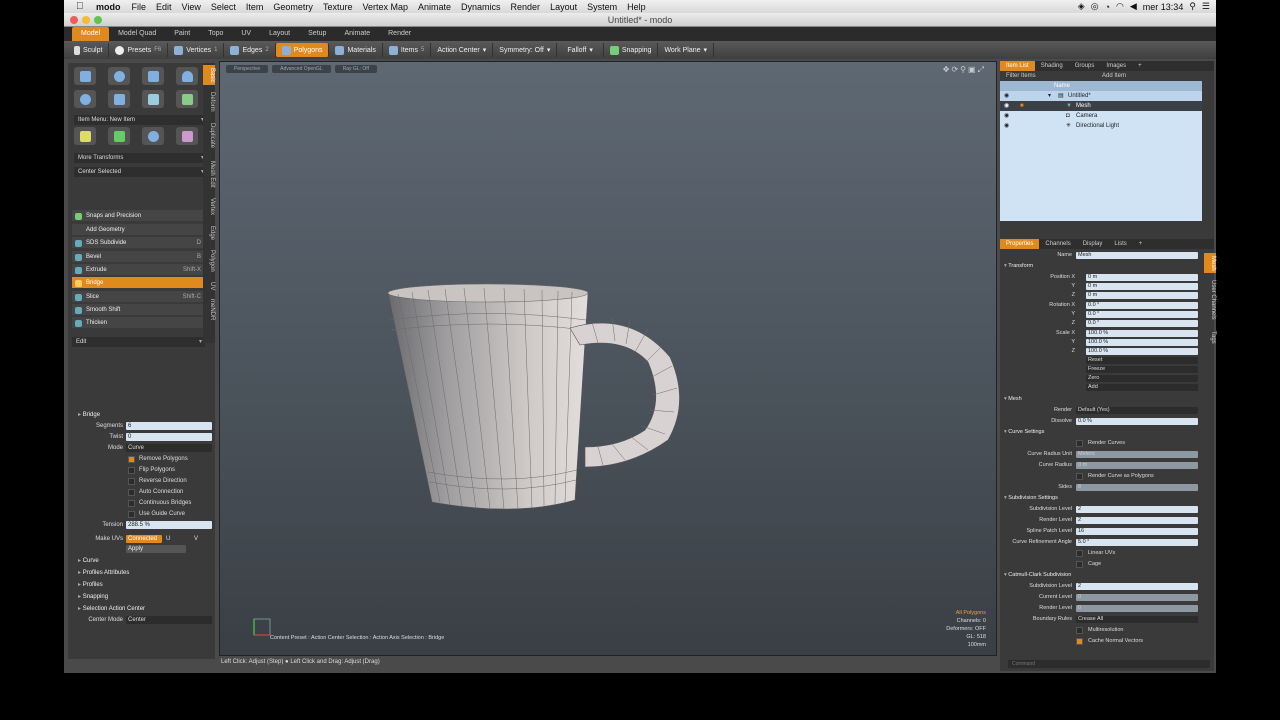 This screenshot has height=720, width=1280. What do you see at coordinates (1079, 476) in the screenshot?
I see `render-curve-polygons-checkbox` at bounding box center [1079, 476].